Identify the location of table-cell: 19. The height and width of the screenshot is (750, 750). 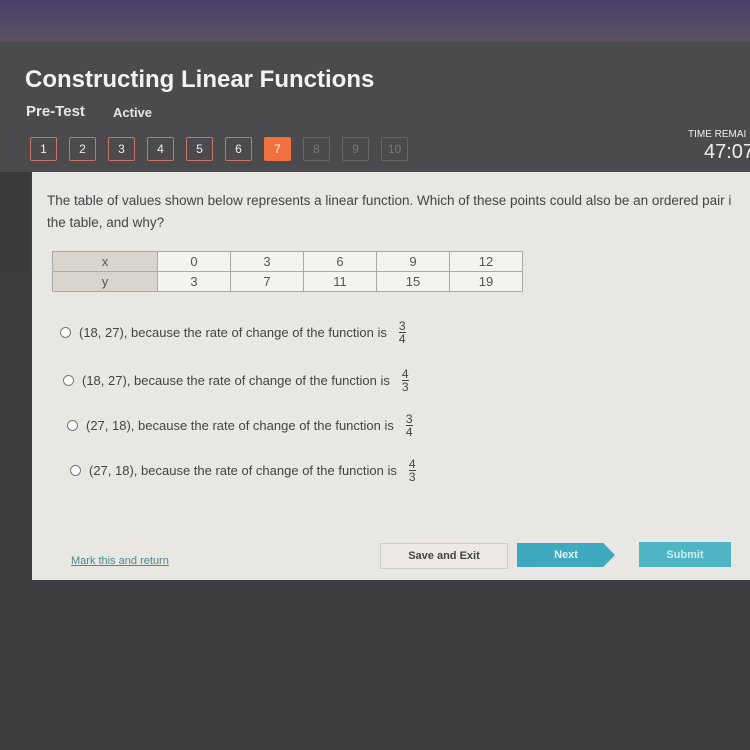
(486, 281).